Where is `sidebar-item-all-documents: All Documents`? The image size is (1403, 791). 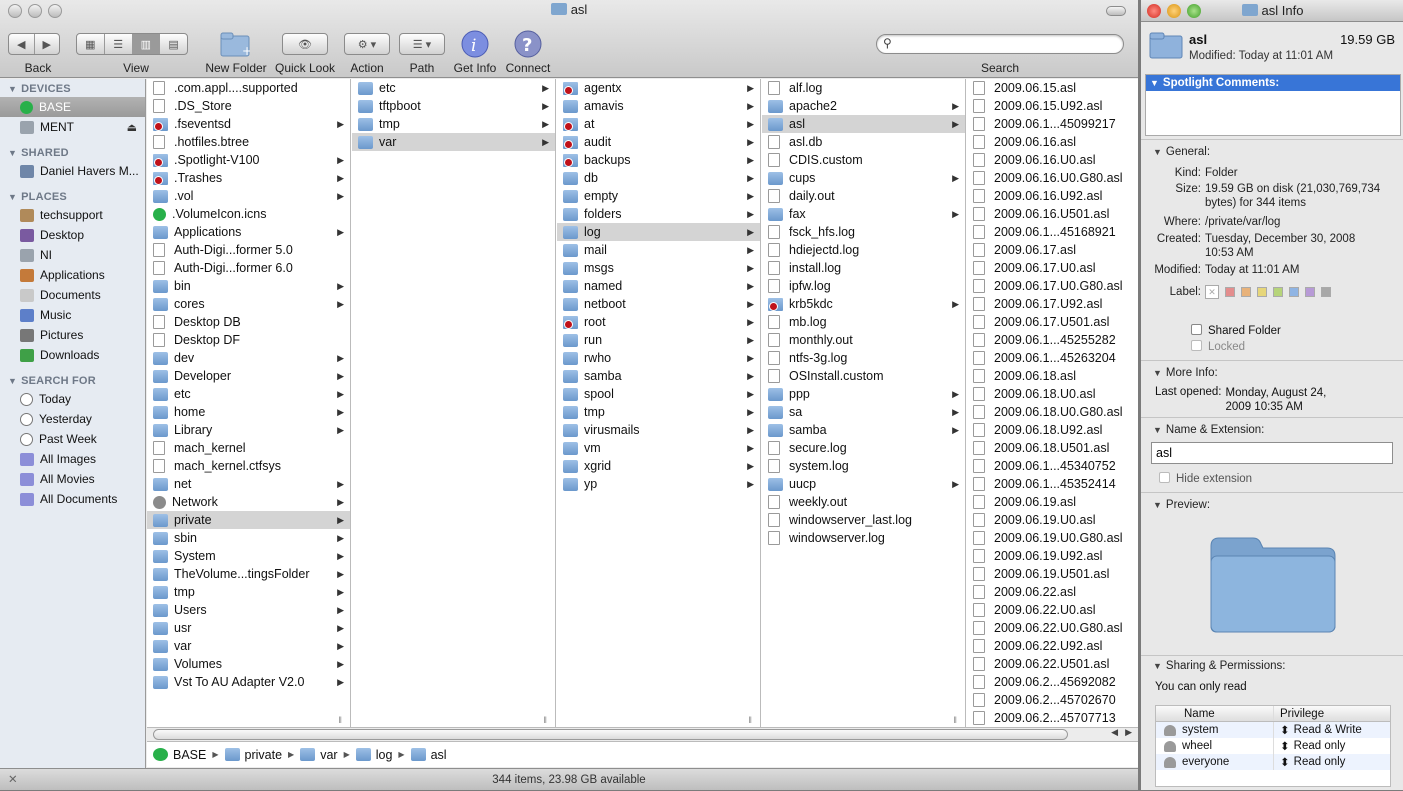 sidebar-item-all-documents: All Documents is located at coordinates (72, 499).